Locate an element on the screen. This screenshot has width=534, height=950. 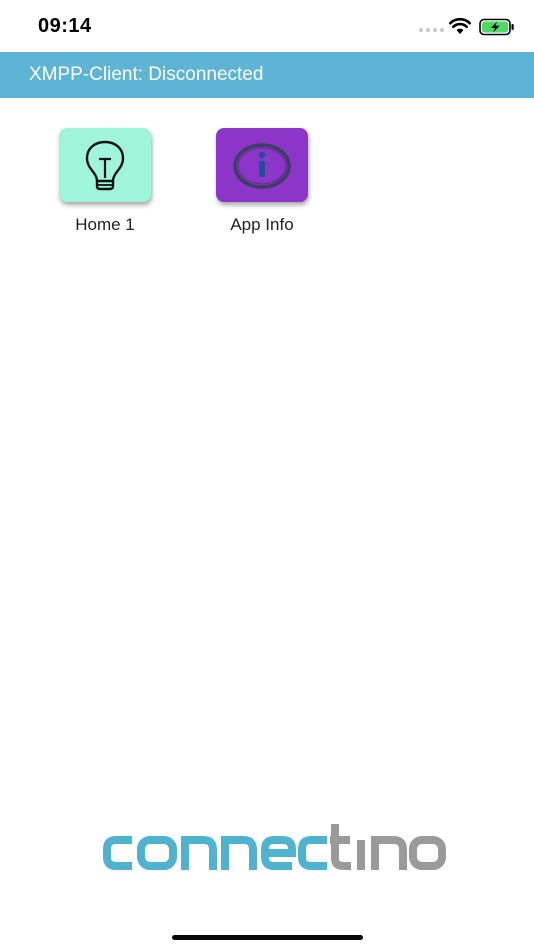
connection-status-title: XMPP-Client: Disconnected is located at coordinates (146, 74).